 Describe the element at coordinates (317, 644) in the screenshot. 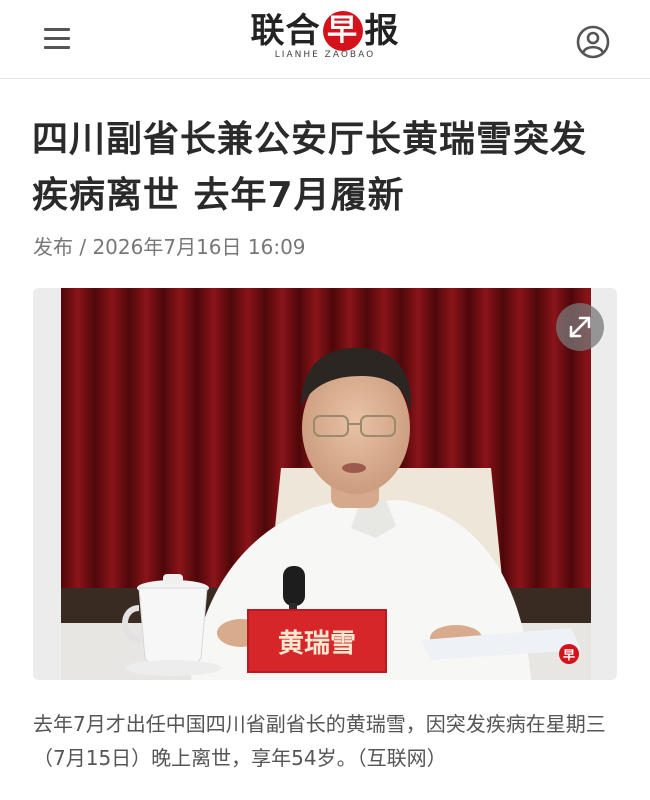

I see `nameplate-text: 黄瑞雪` at that location.